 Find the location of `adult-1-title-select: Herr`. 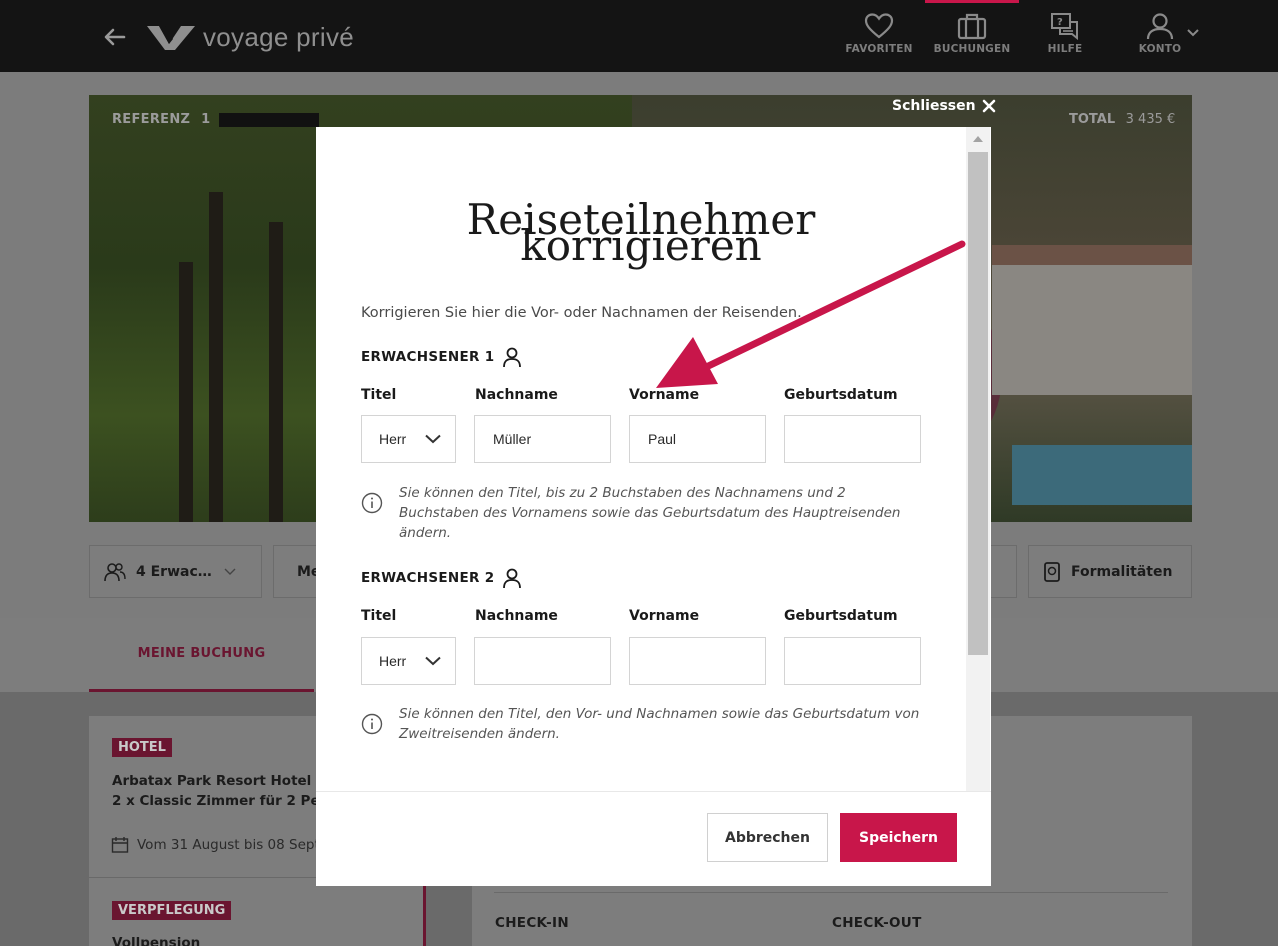

adult-1-title-select: Herr is located at coordinates (408, 439).